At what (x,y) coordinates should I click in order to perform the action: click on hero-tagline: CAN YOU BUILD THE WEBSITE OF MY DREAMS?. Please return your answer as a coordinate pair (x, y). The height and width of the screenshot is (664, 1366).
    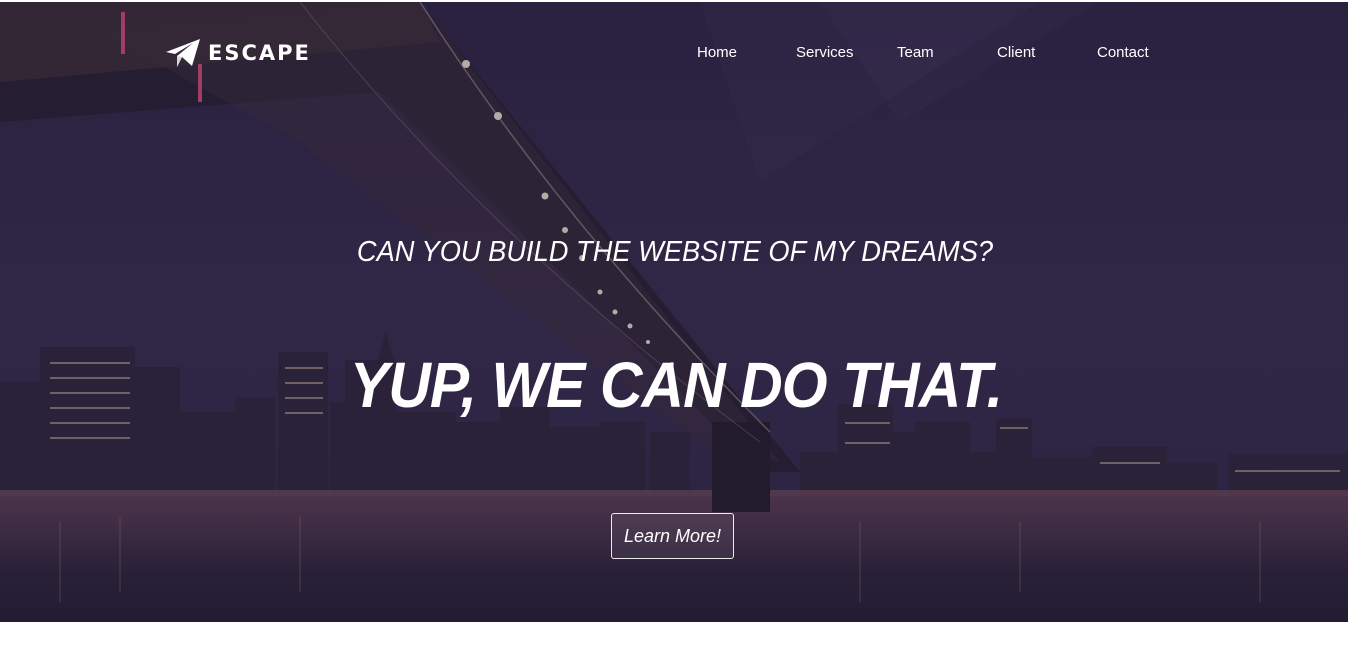
    Looking at the image, I should click on (675, 252).